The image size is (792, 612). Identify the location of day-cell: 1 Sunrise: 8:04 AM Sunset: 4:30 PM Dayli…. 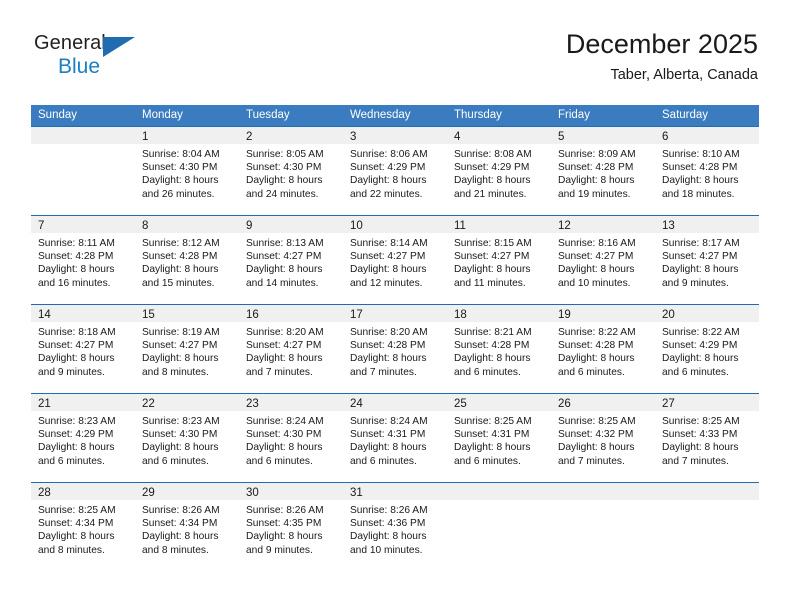
(187, 171).